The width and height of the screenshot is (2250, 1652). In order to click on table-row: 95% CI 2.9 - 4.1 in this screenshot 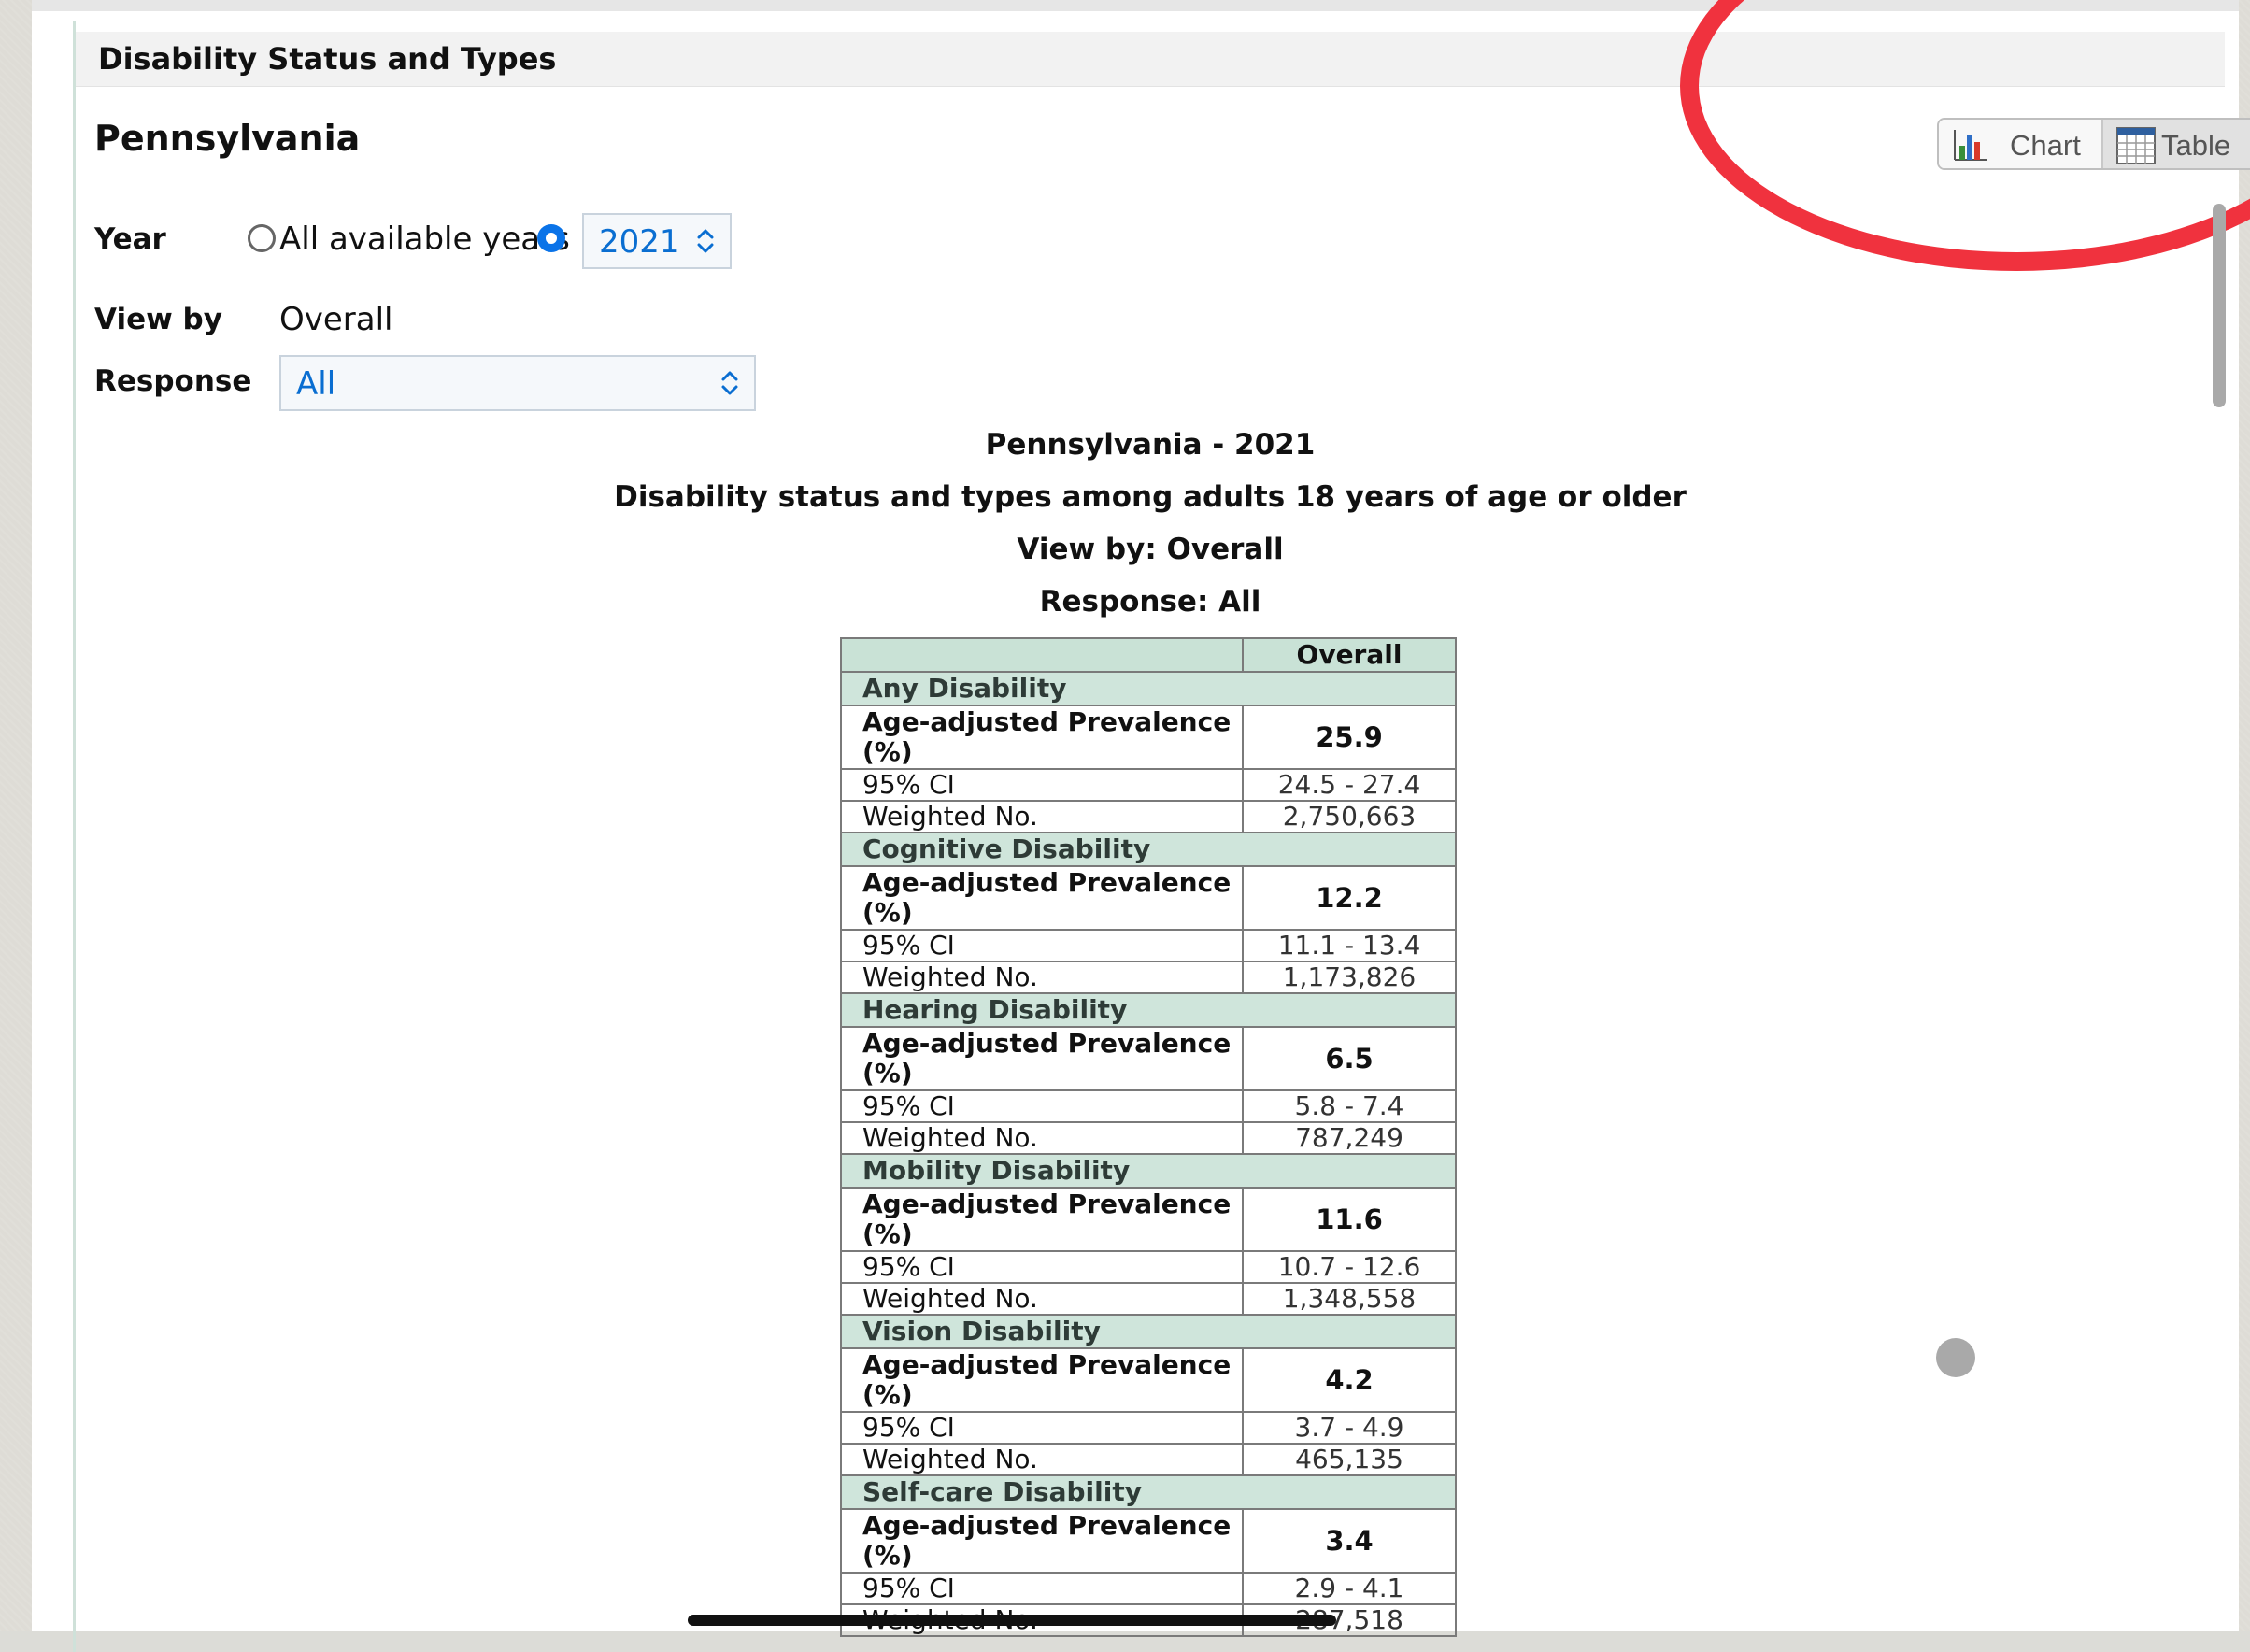, I will do `click(1148, 1589)`.